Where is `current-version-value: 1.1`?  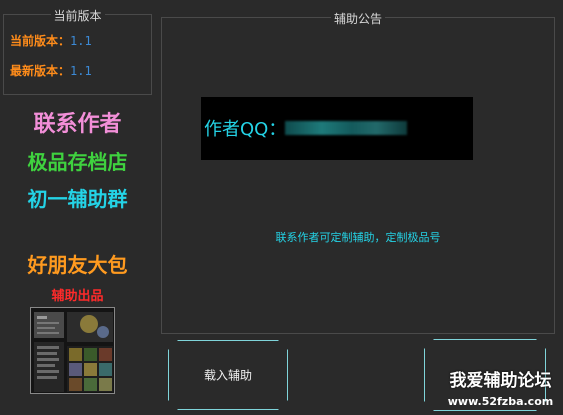
current-version-value: 1.1 is located at coordinates (81, 41).